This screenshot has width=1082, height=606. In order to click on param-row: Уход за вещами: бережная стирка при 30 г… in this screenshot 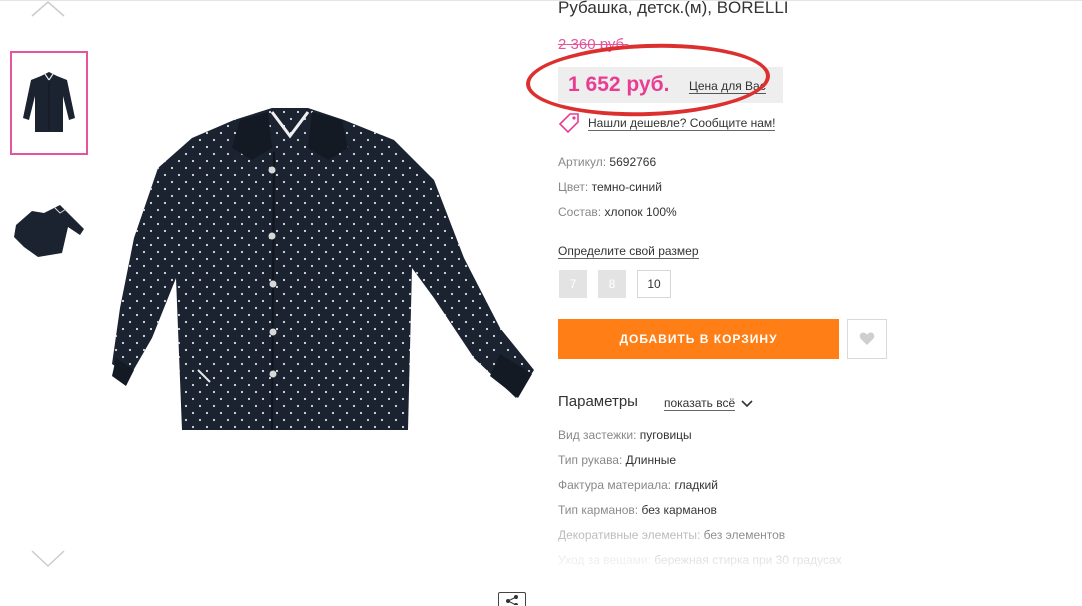, I will do `click(700, 560)`.